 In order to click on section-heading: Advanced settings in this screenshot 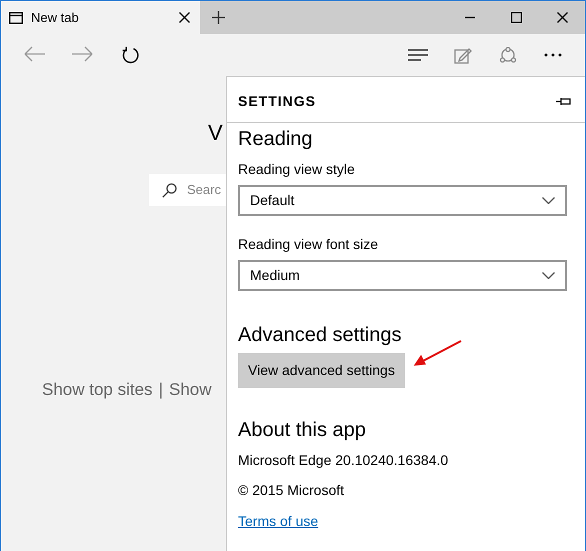, I will do `click(320, 335)`.